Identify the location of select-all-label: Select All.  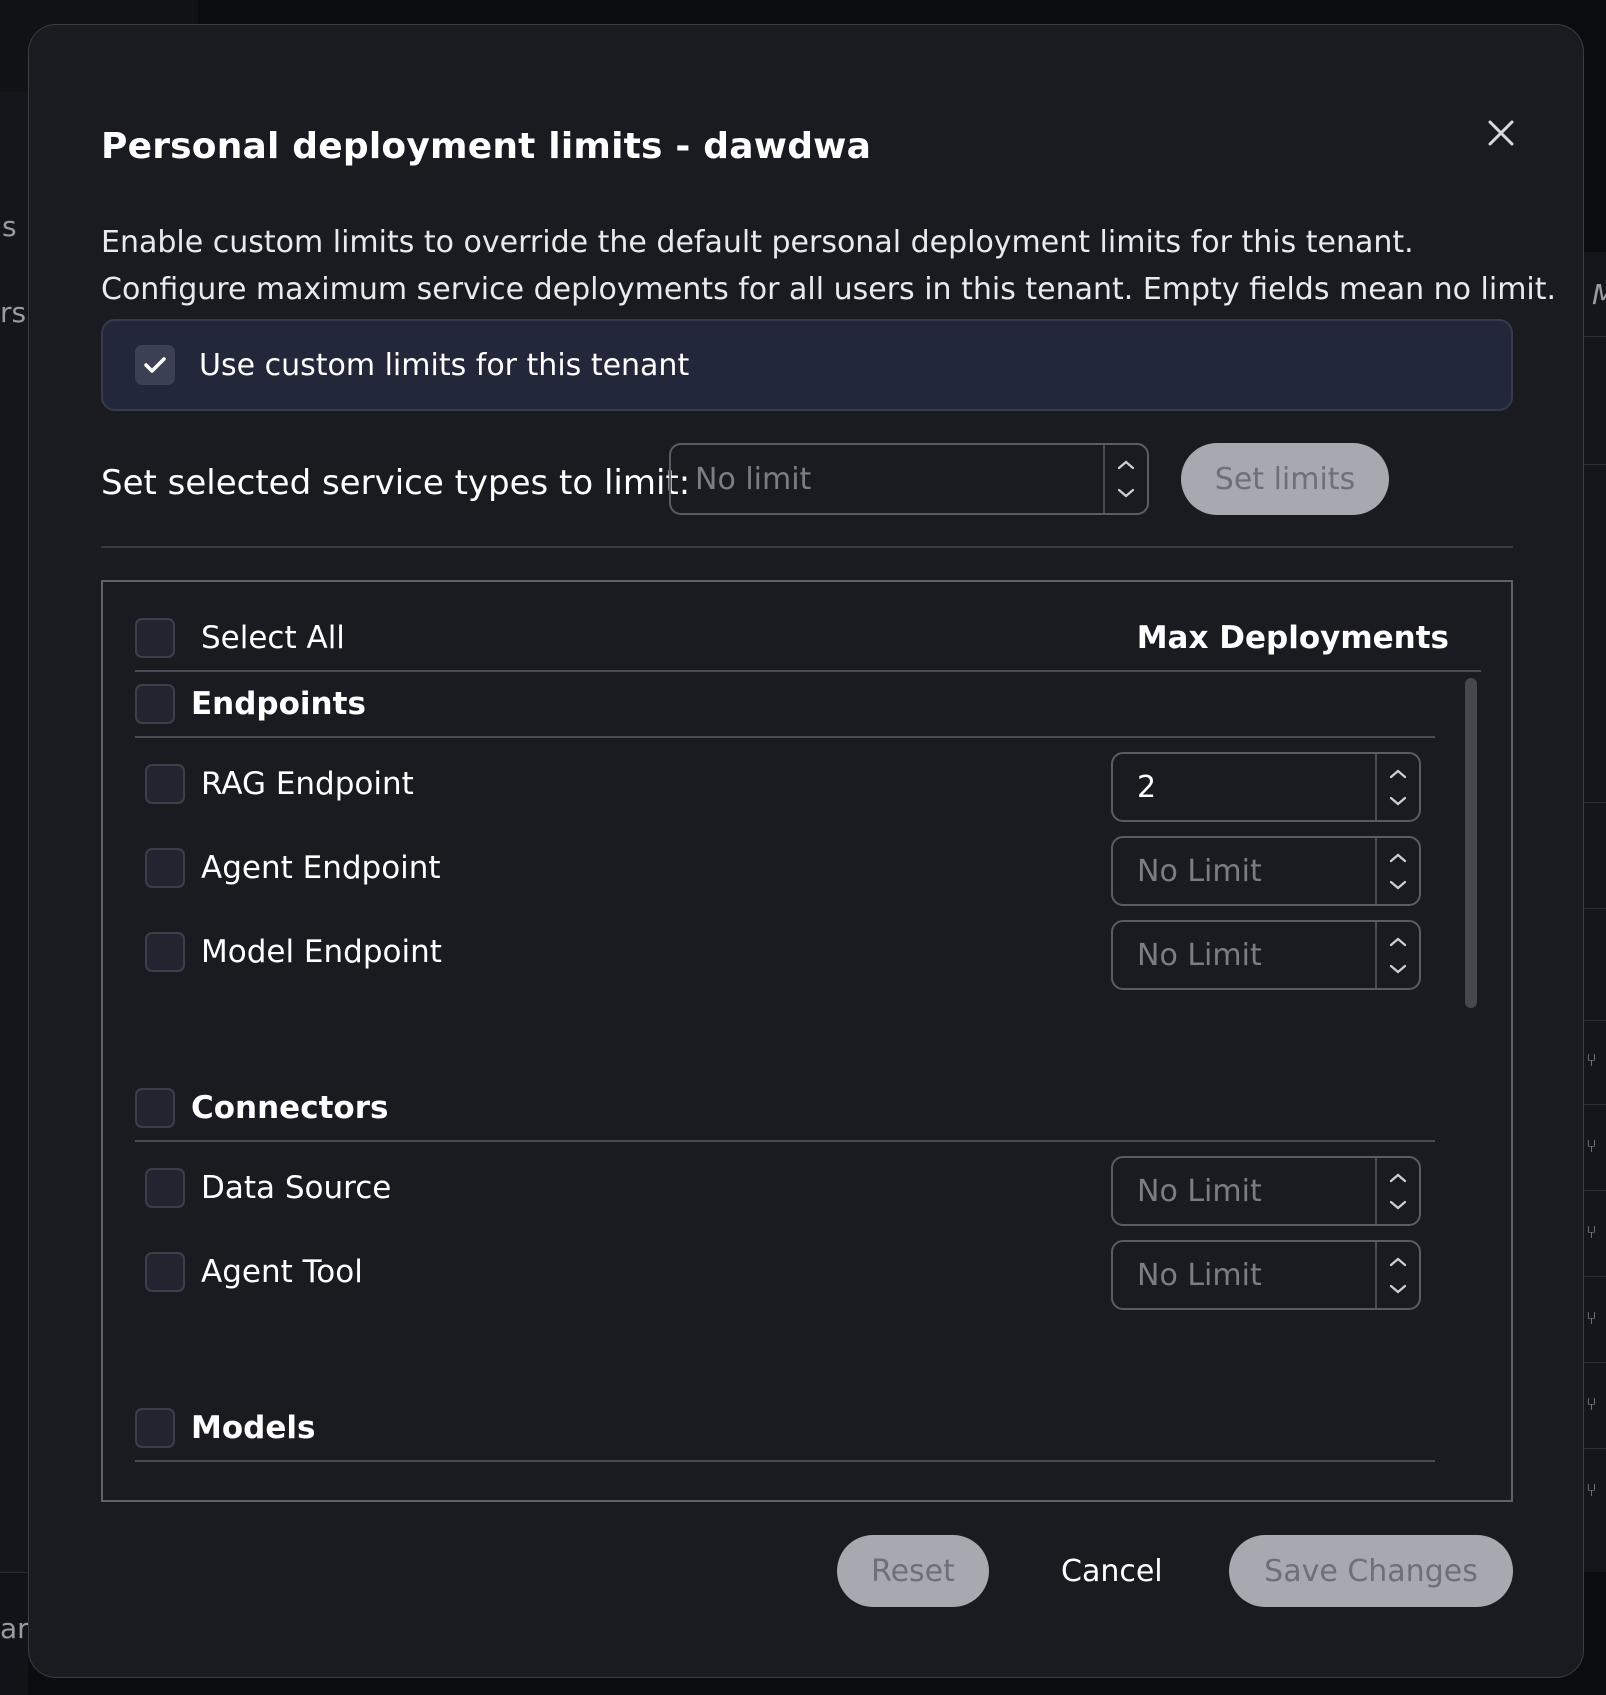
(273, 638).